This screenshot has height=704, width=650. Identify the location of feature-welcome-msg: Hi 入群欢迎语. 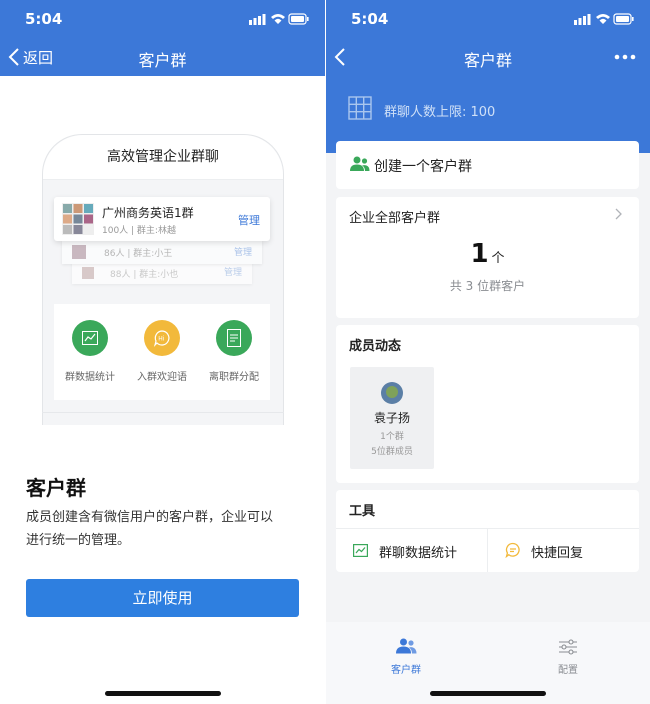
(162, 352).